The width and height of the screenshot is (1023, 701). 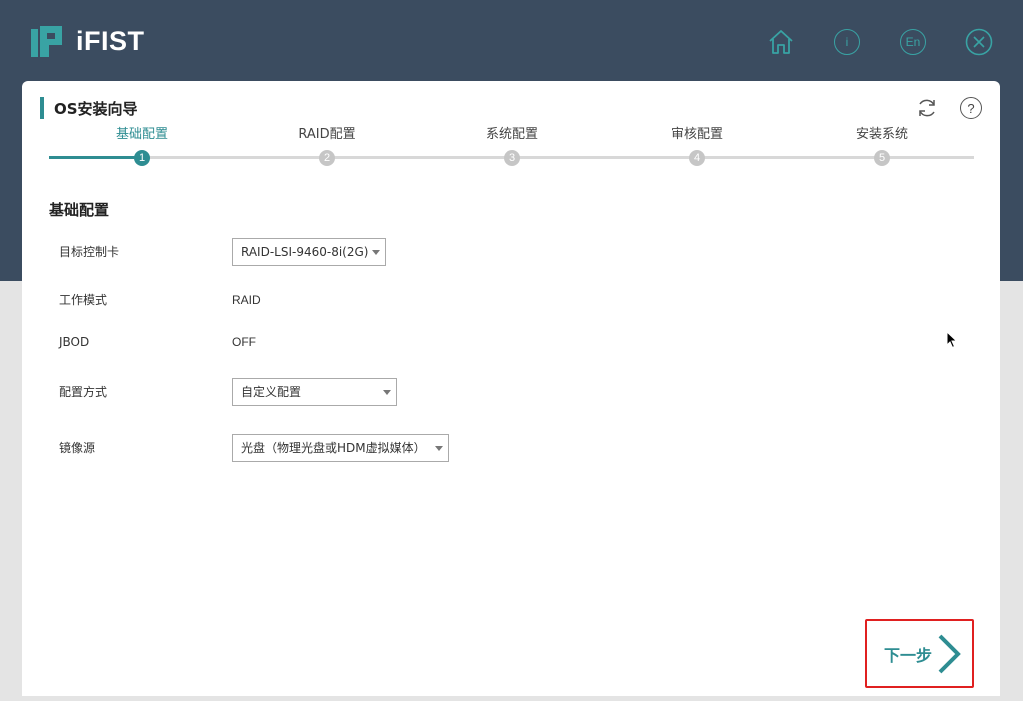 I want to click on step-review-config: 审核配置 4, so click(x=697, y=146).